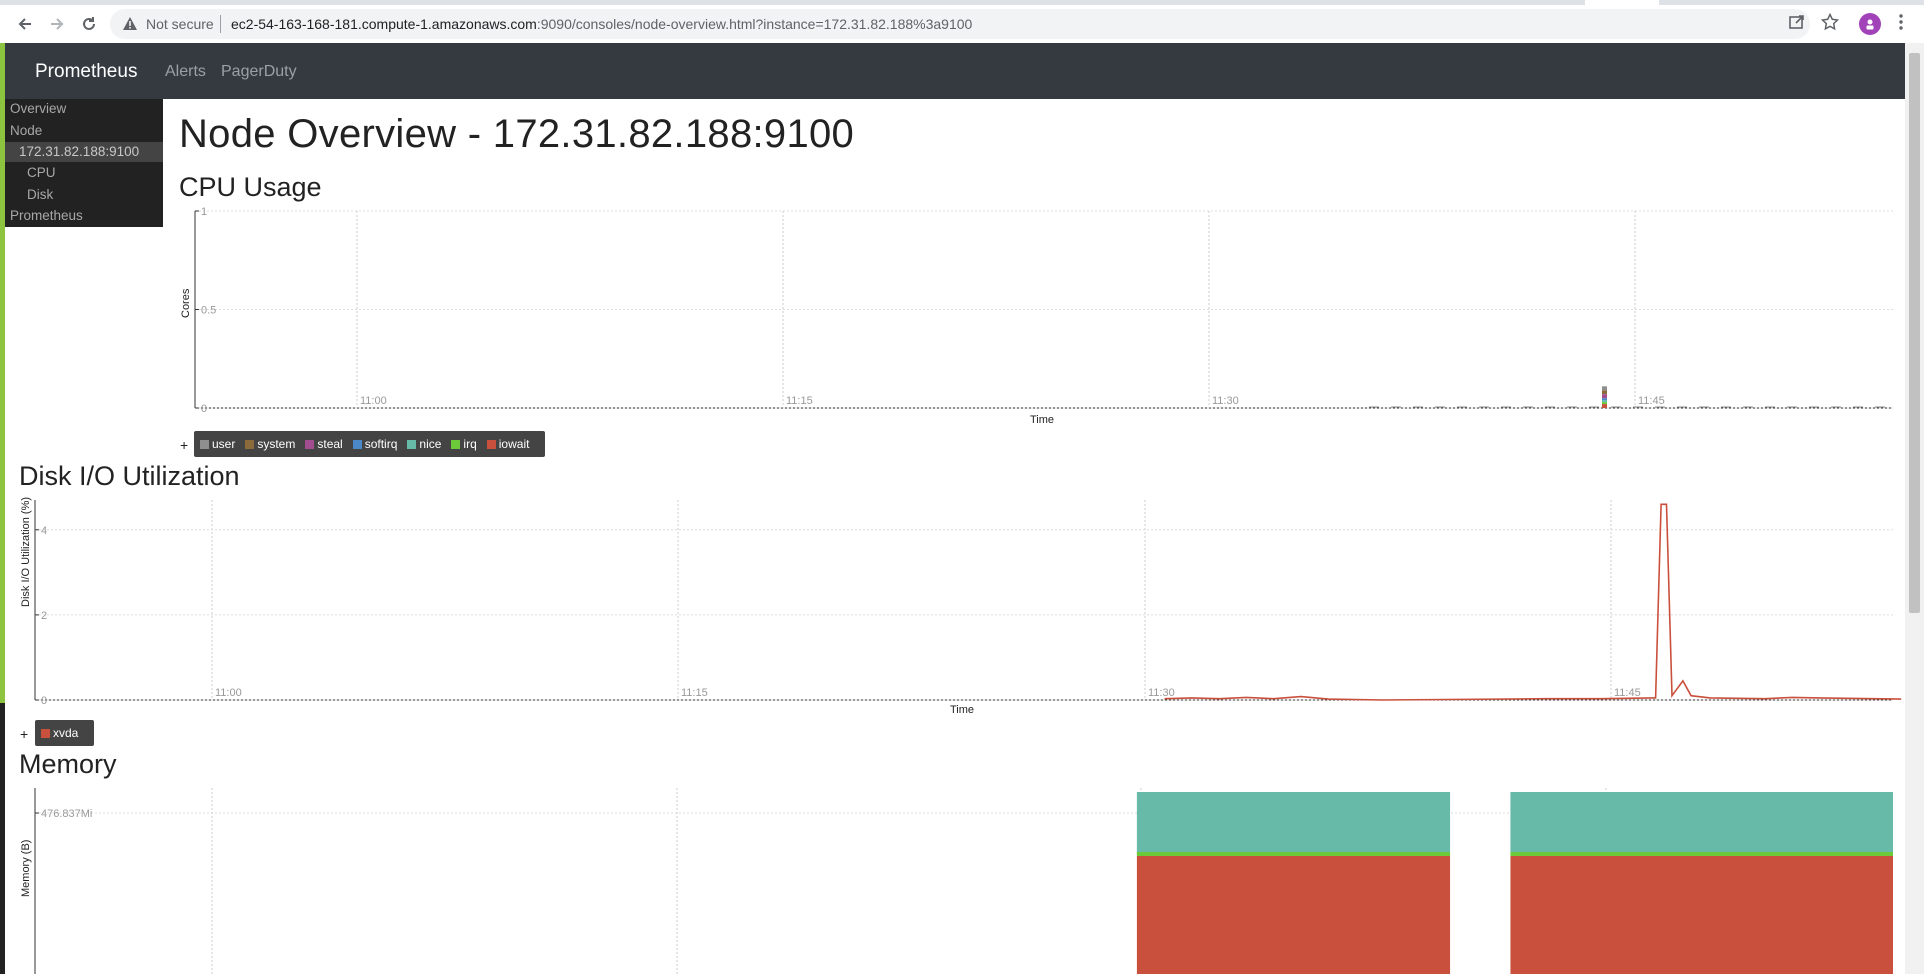 The height and width of the screenshot is (974, 1924). I want to click on legend-label: irq, so click(470, 444).